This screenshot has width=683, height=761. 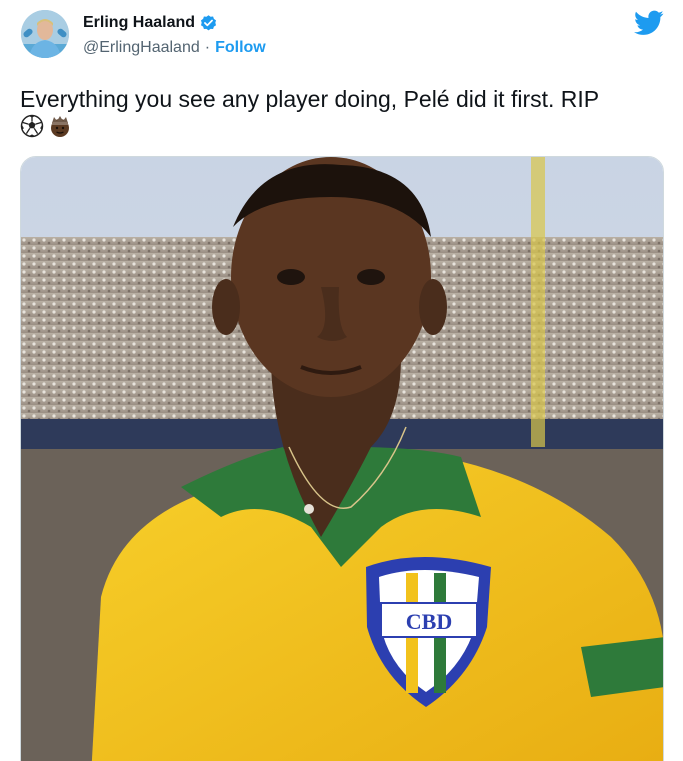 What do you see at coordinates (240, 48) in the screenshot?
I see `follow-button: Follow` at bounding box center [240, 48].